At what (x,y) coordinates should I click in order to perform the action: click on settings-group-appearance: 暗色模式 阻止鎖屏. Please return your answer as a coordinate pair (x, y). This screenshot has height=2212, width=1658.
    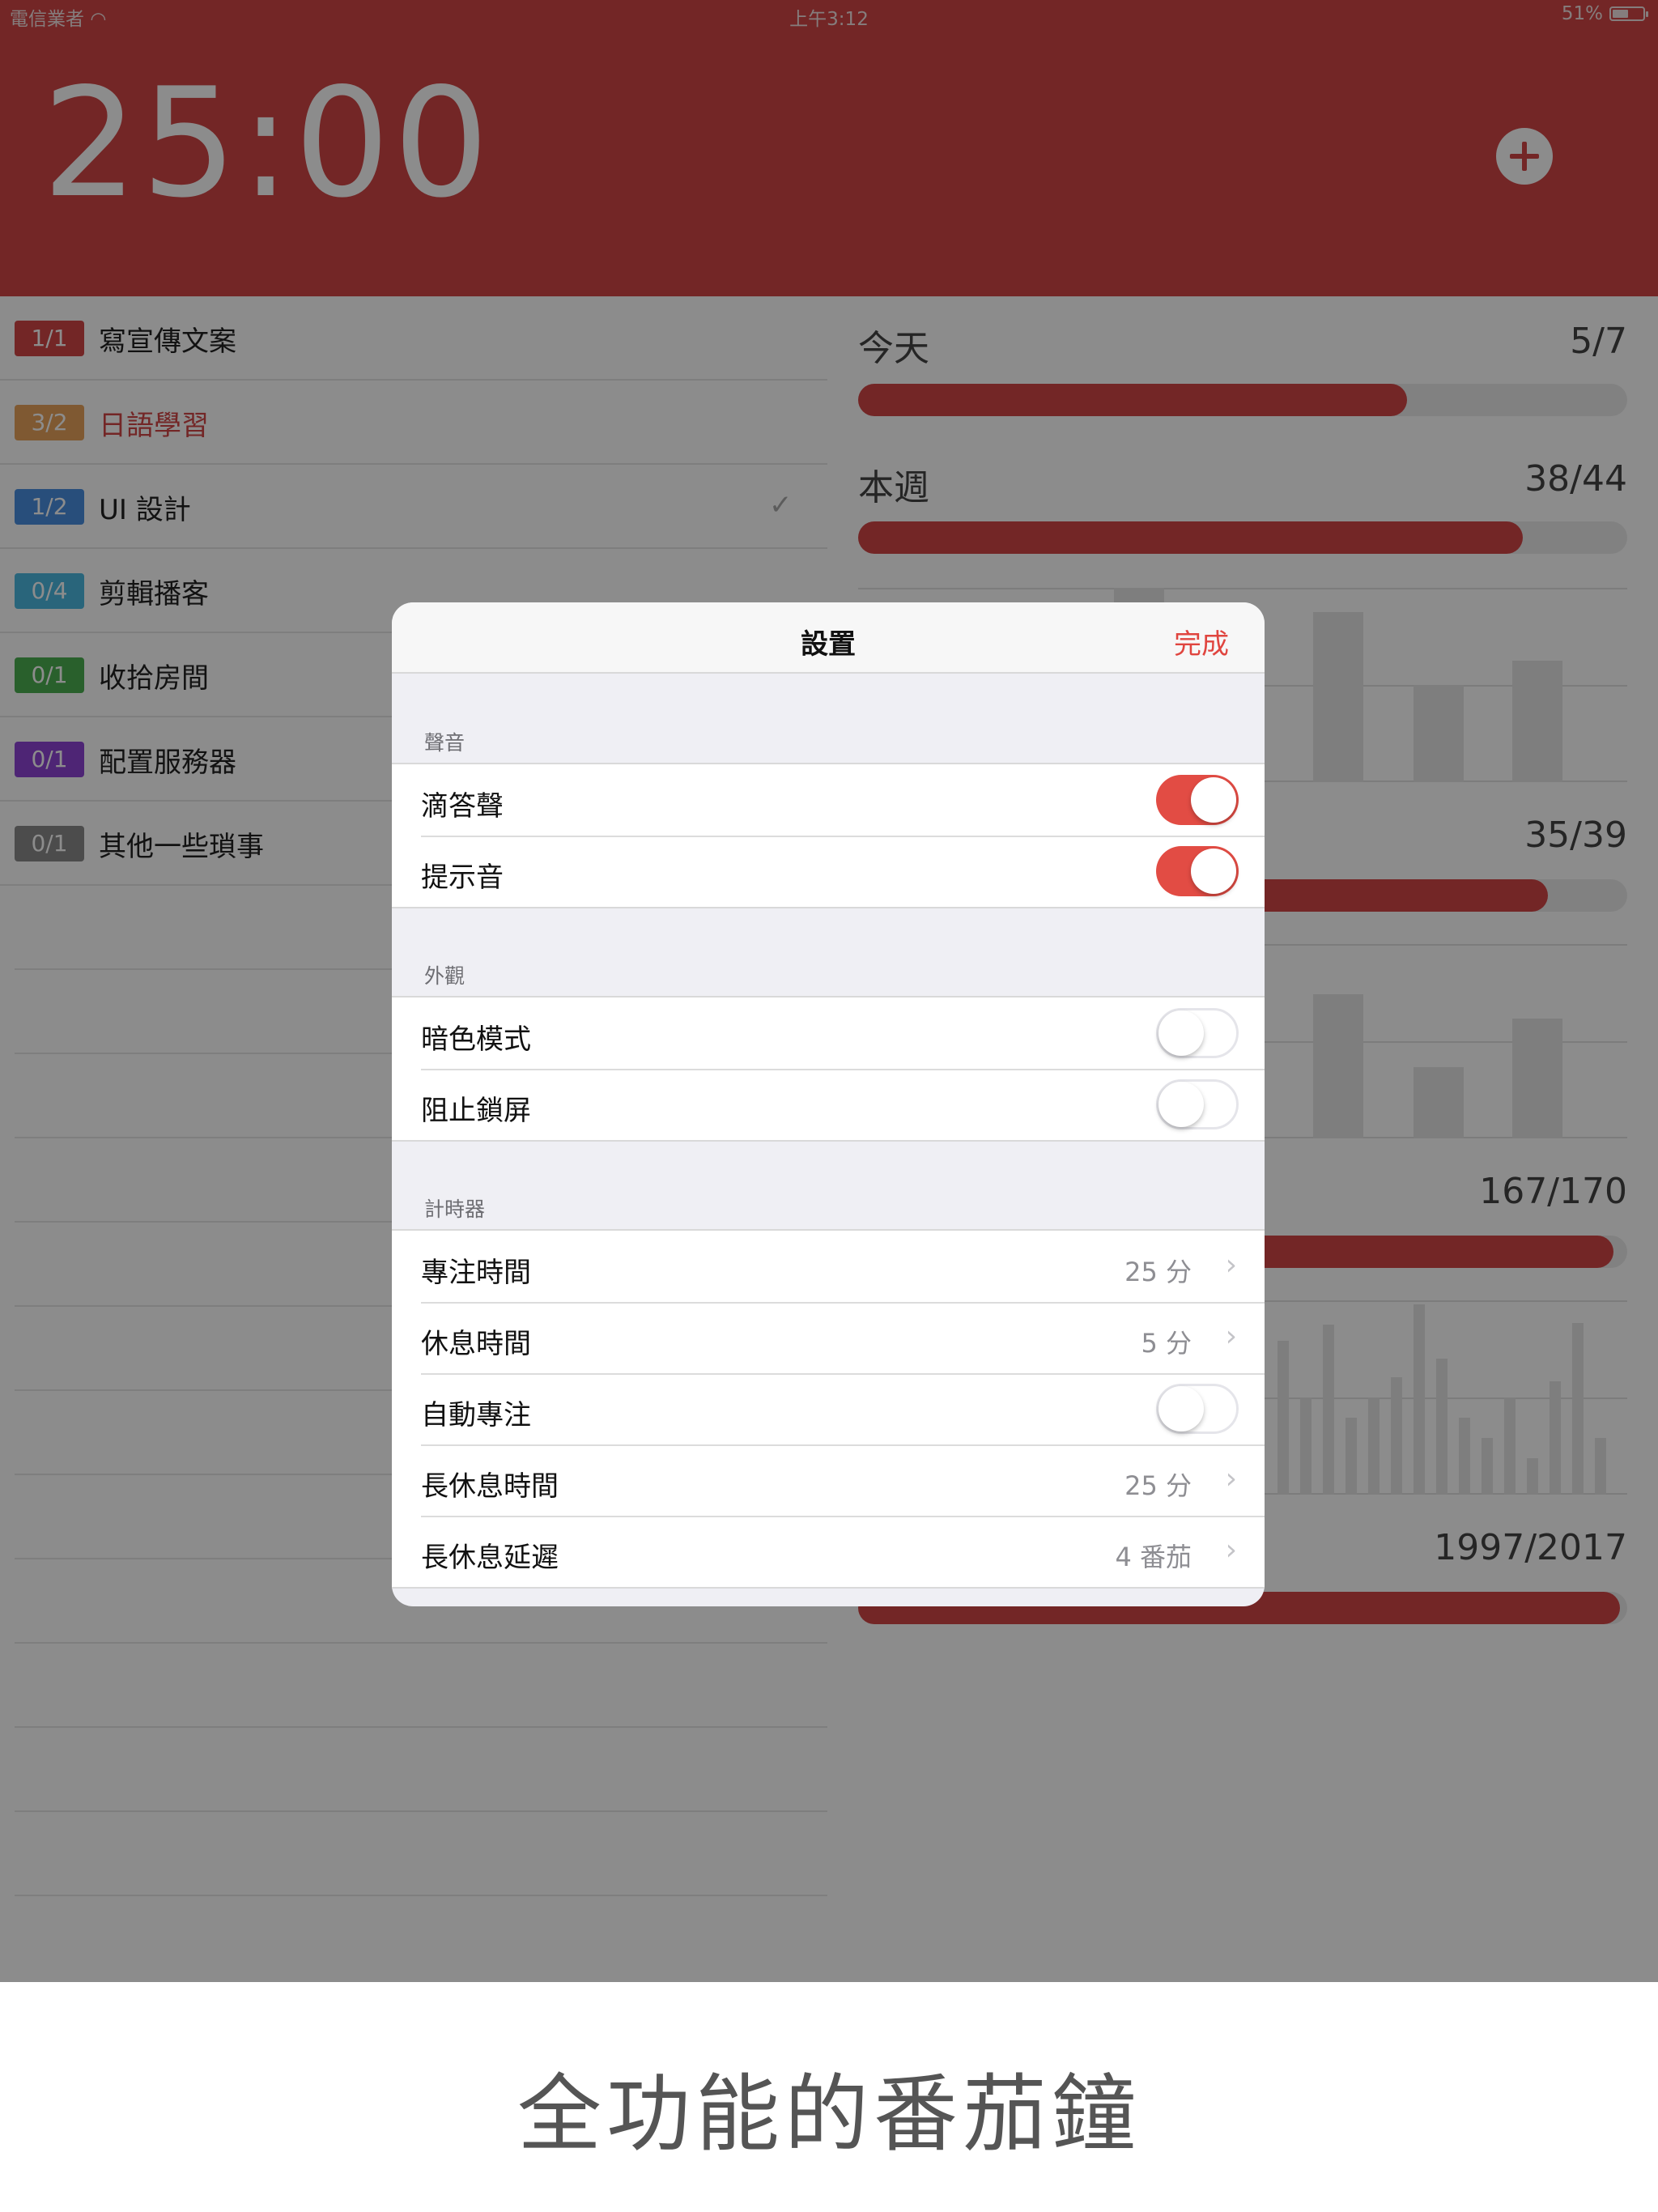
    Looking at the image, I should click on (828, 1069).